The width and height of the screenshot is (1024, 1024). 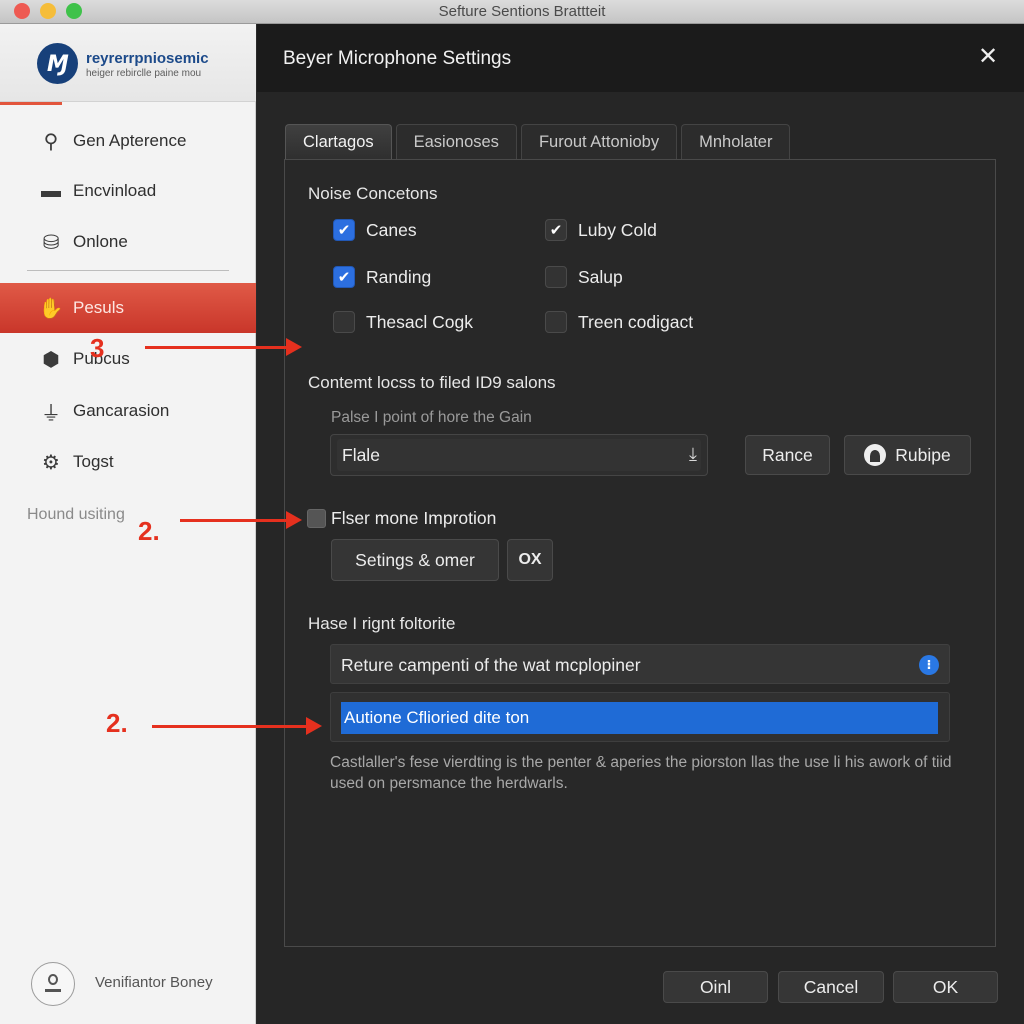 I want to click on select-inner, so click(x=519, y=455).